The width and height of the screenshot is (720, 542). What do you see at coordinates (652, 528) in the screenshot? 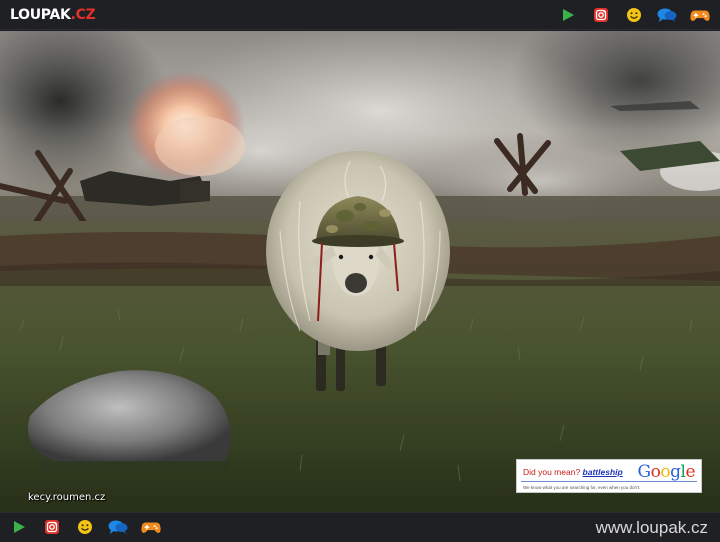
I see `site-url: www.loupak.cz` at bounding box center [652, 528].